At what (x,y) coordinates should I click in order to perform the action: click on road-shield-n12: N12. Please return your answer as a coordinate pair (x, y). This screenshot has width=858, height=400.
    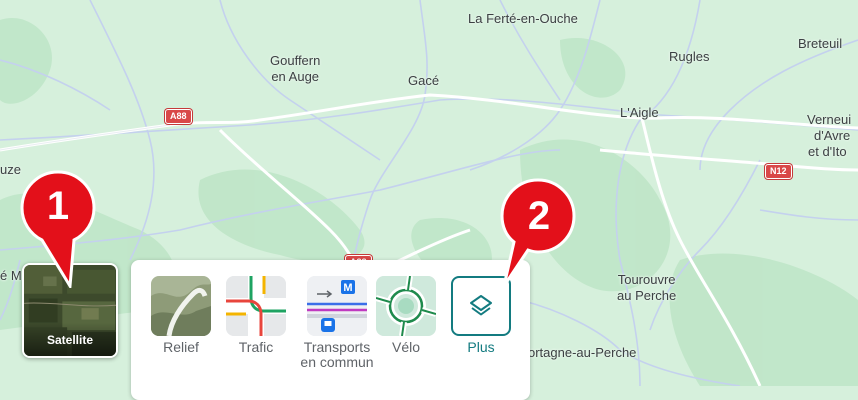
    Looking at the image, I should click on (778, 171).